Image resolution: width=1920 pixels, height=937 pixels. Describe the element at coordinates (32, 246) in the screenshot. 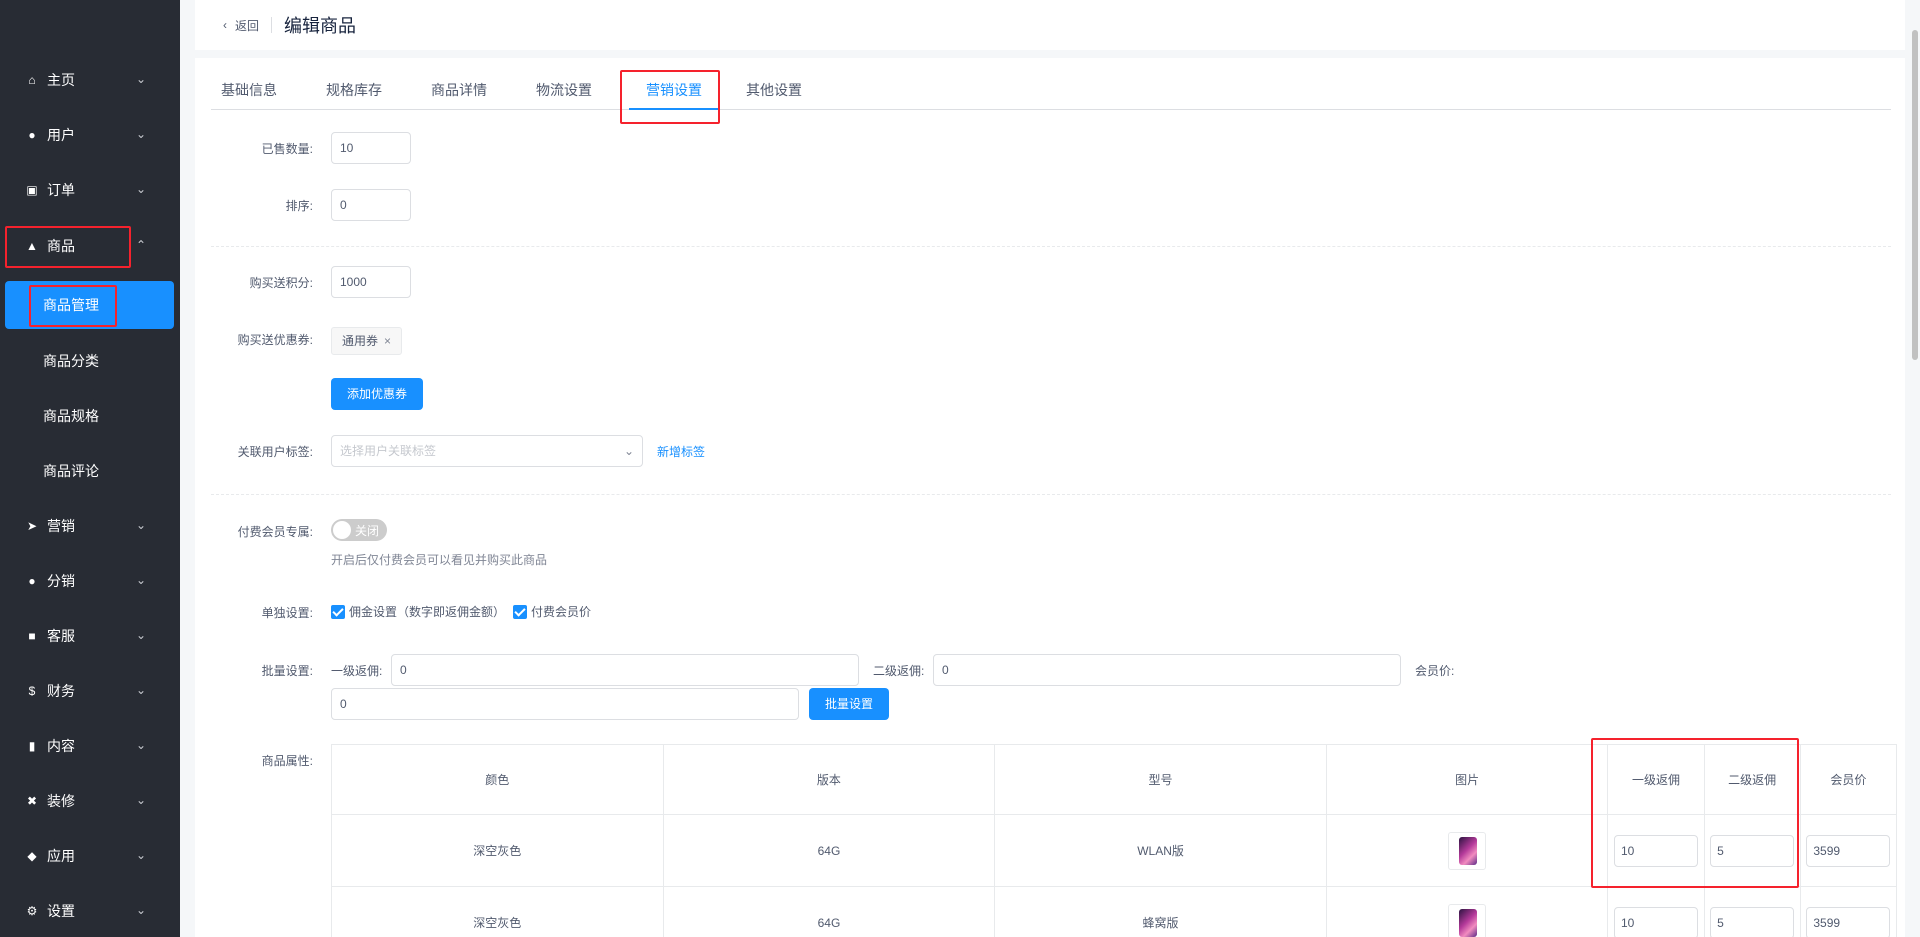

I see `basket-icon: ▲` at that location.